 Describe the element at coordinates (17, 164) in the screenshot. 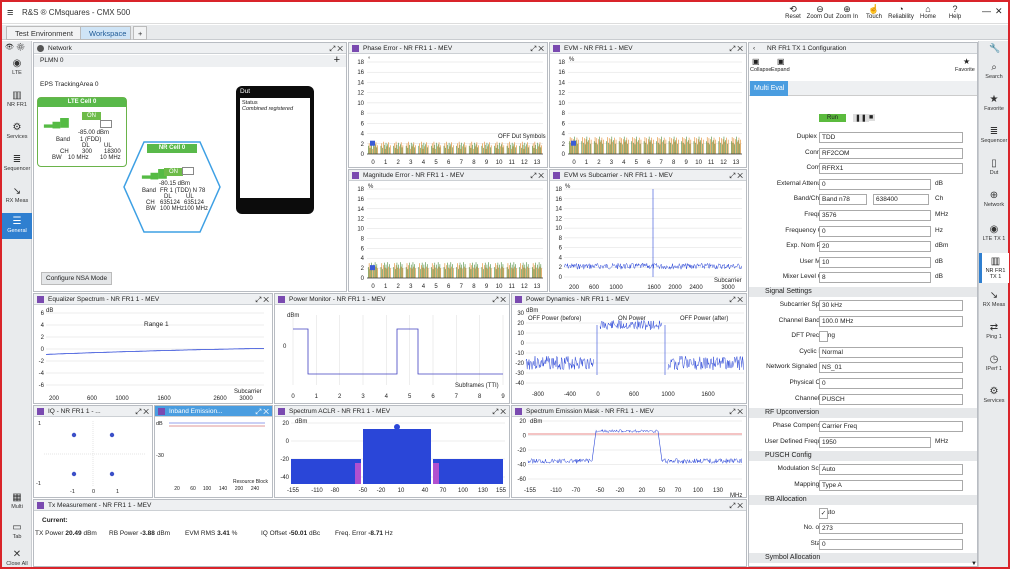

I see `left-sidebar-sequencer: ≣ Sequencer` at that location.